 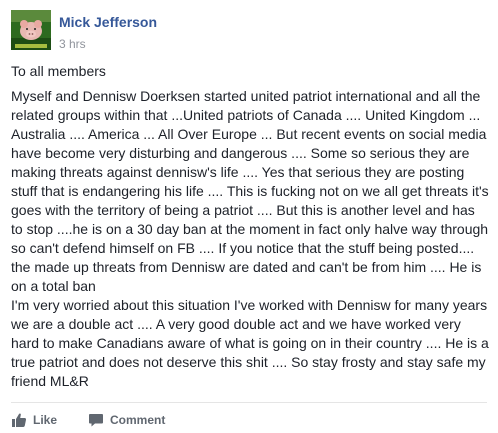 What do you see at coordinates (108, 22) in the screenshot?
I see `author-name: Mick Jefferson` at bounding box center [108, 22].